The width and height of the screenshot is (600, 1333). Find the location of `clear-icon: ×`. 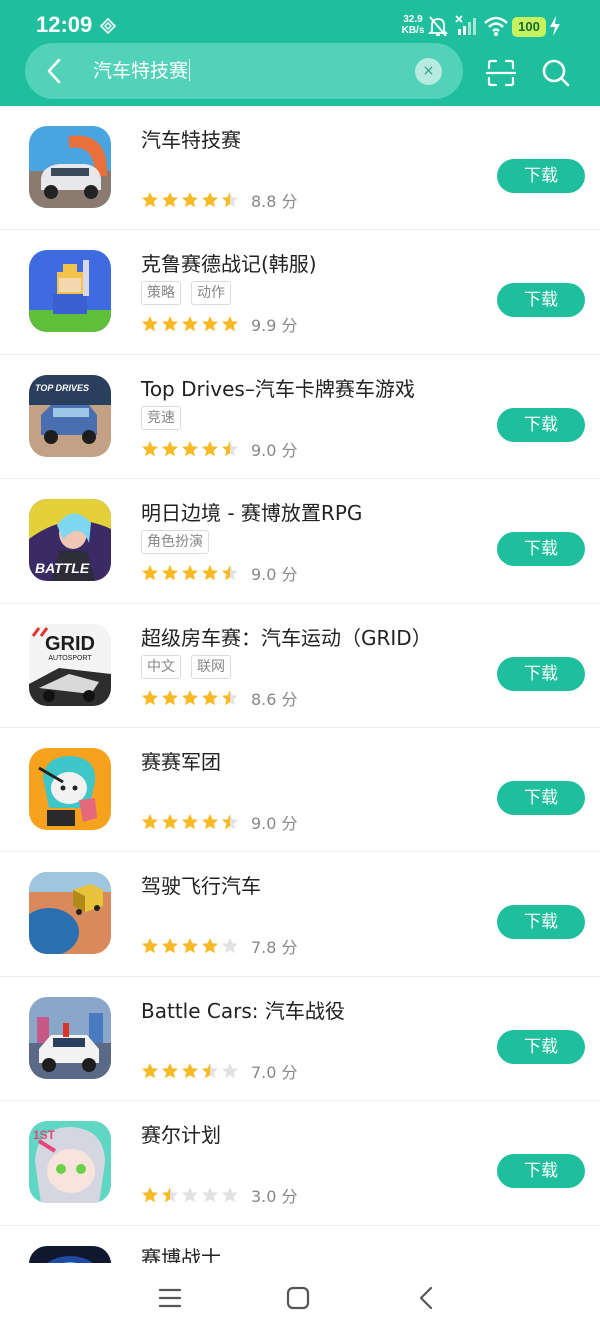

clear-icon: × is located at coordinates (428, 71).